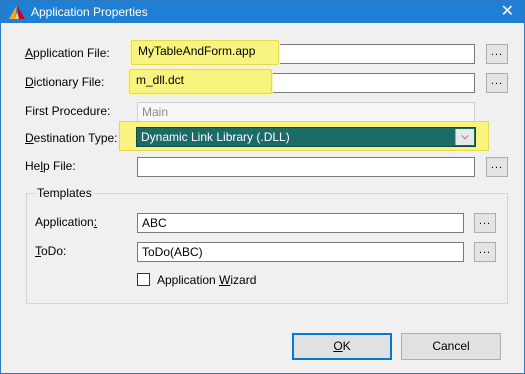 The width and height of the screenshot is (525, 374). Describe the element at coordinates (507, 12) in the screenshot. I see `close-icon: ✕` at that location.